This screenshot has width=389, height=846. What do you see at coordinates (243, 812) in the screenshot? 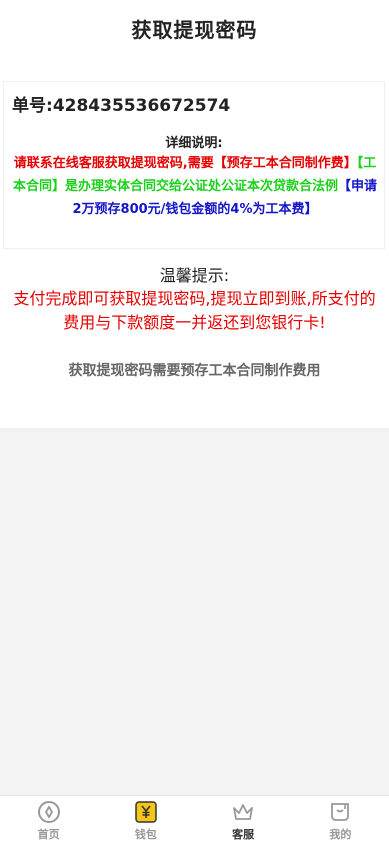
I see `crown-icon` at bounding box center [243, 812].